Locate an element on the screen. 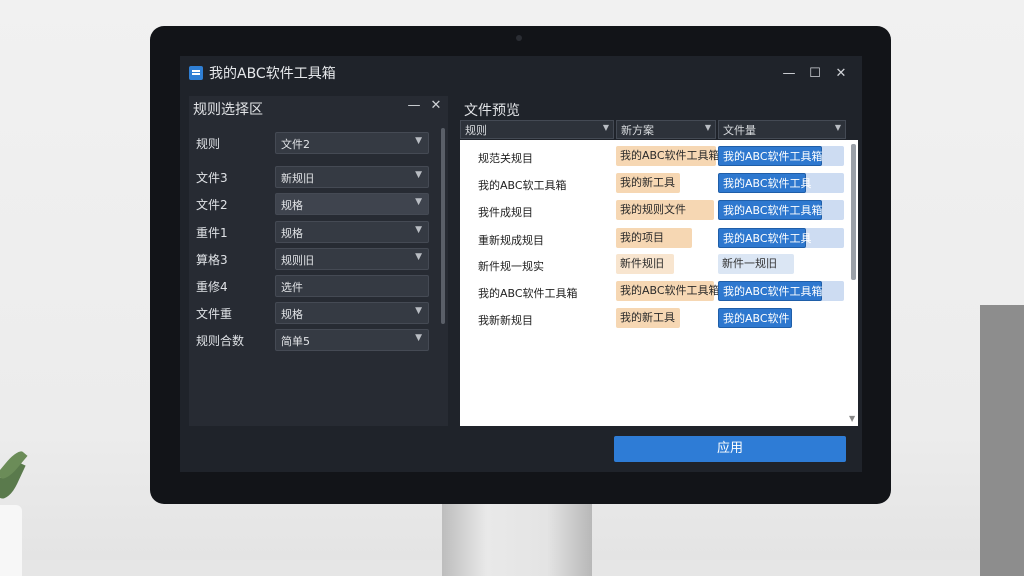  tag-chip: 新件规旧 is located at coordinates (645, 264).